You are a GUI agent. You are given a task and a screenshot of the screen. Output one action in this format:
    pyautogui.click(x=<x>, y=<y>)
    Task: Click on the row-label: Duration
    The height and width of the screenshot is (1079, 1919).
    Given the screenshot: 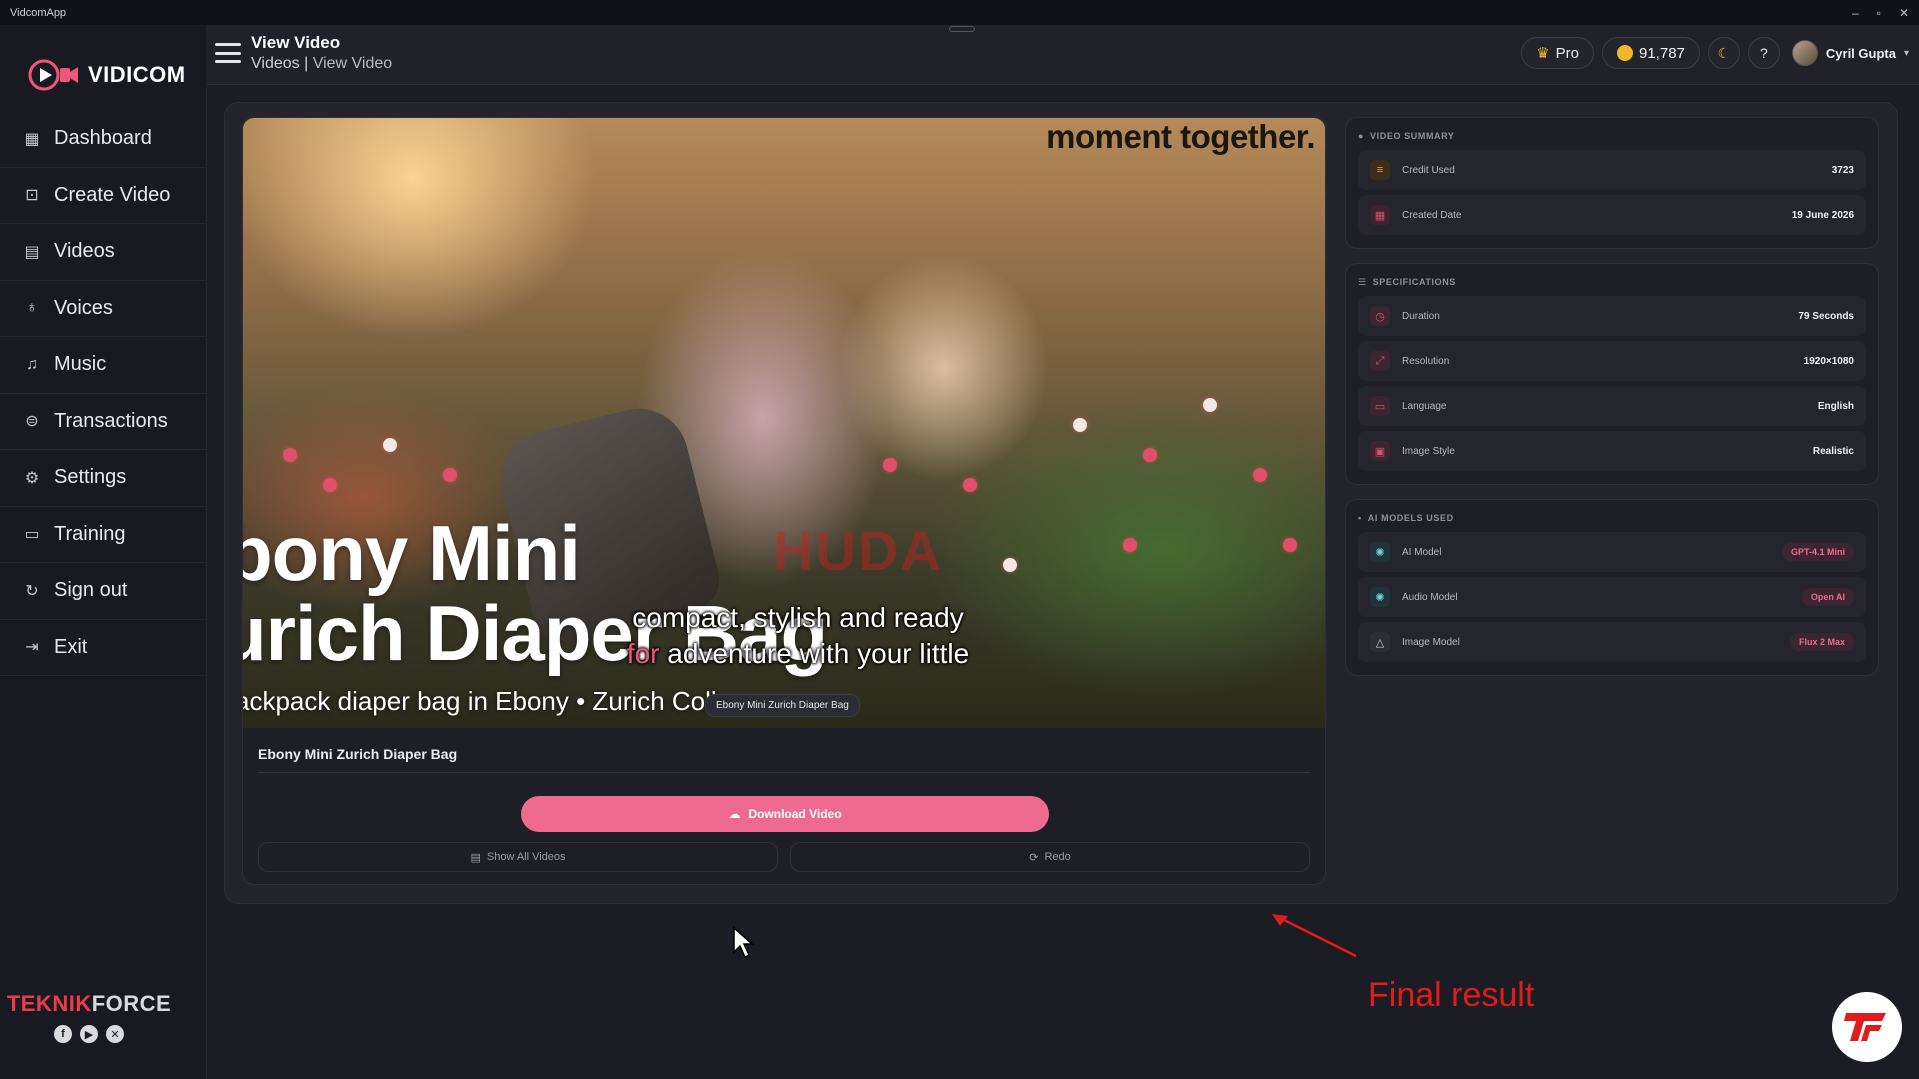 What is the action you would take?
    pyautogui.click(x=1421, y=316)
    